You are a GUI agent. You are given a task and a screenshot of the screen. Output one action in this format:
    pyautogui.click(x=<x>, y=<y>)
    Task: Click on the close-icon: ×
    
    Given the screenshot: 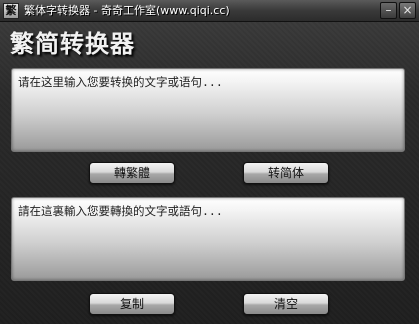 What is the action you would take?
    pyautogui.click(x=407, y=10)
    